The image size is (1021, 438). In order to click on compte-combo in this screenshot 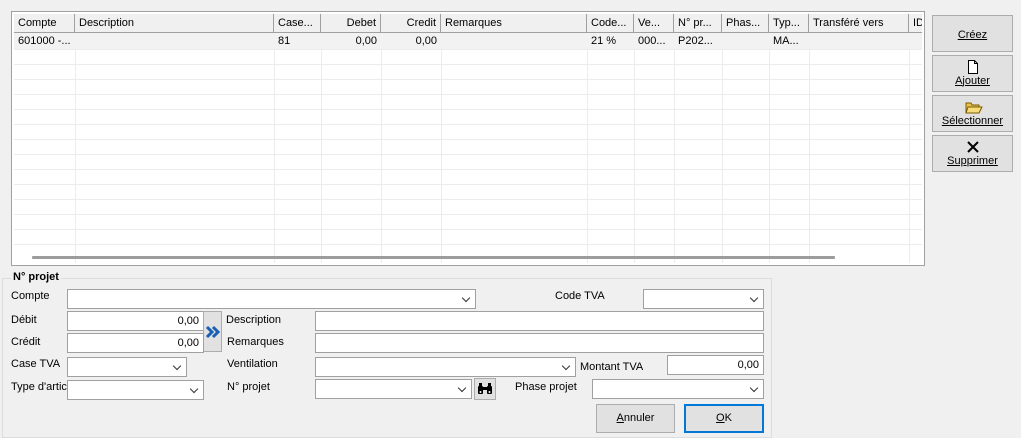, I will do `click(271, 299)`.